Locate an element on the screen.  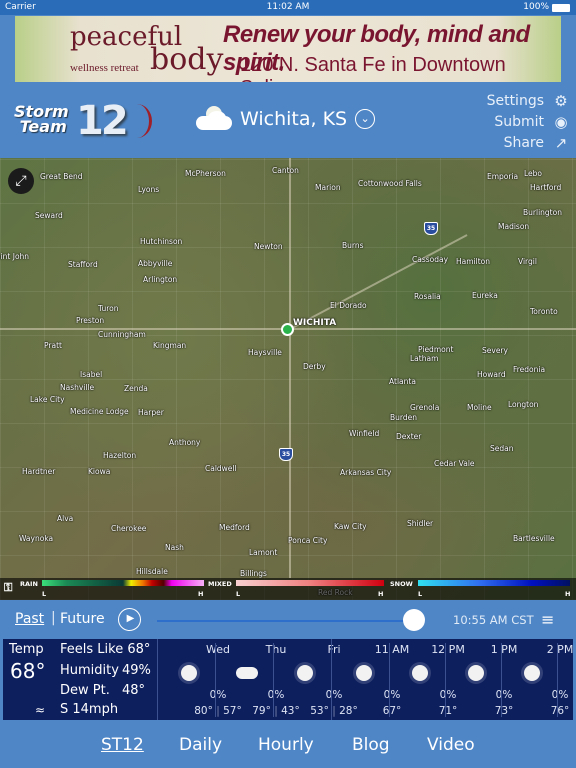
hourly-forecast: 11 AM 0% 67° is located at coordinates (372, 679).